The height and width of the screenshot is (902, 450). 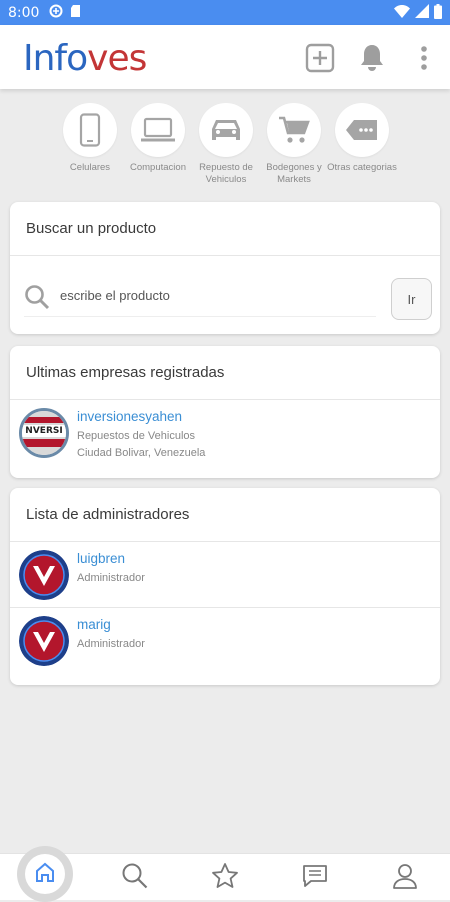 I want to click on nav-profile, so click(x=405, y=878).